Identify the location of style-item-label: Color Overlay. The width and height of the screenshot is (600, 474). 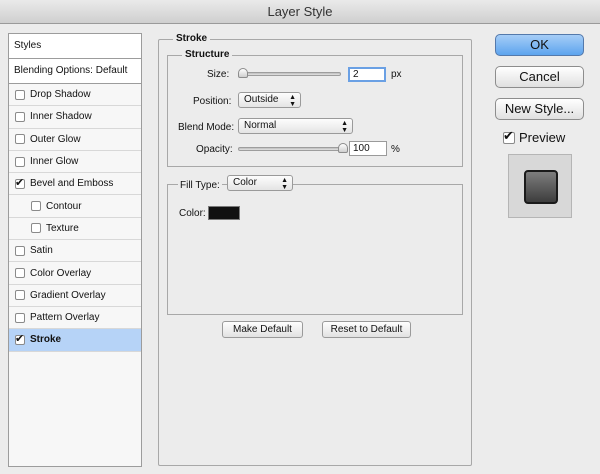
(61, 273).